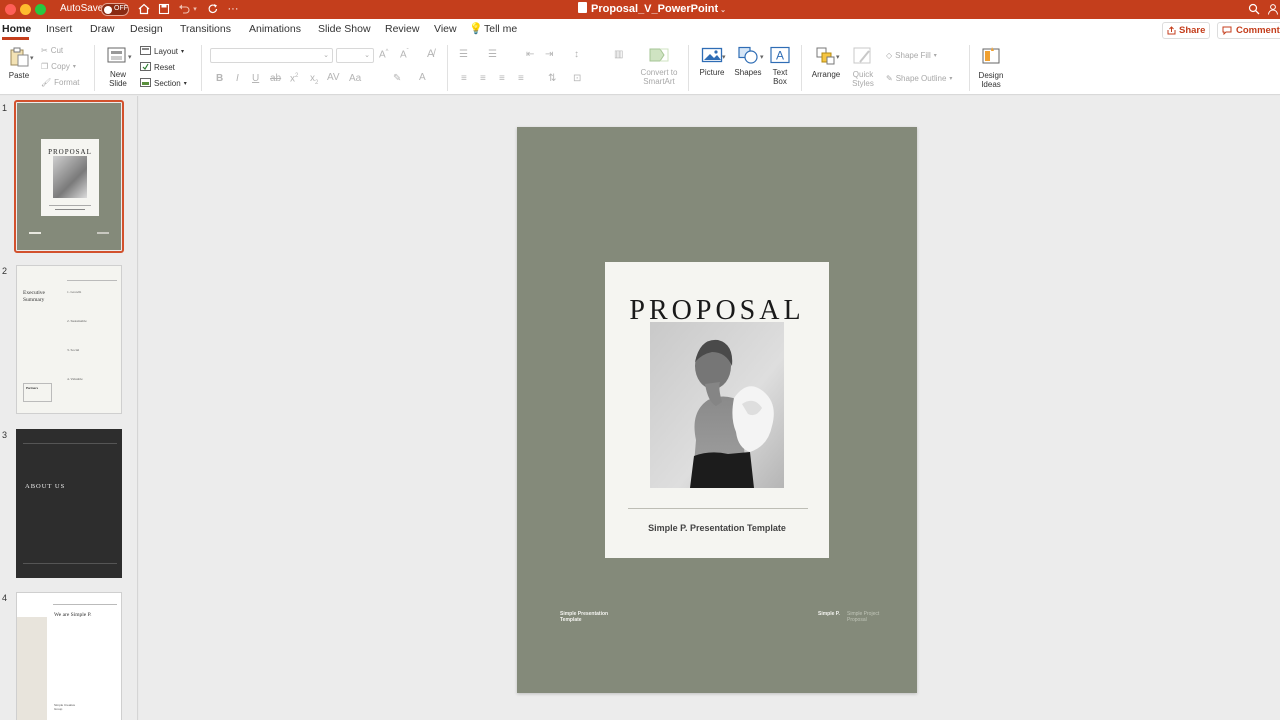  Describe the element at coordinates (355, 78) in the screenshot. I see `change-case-icon: Aa` at that location.